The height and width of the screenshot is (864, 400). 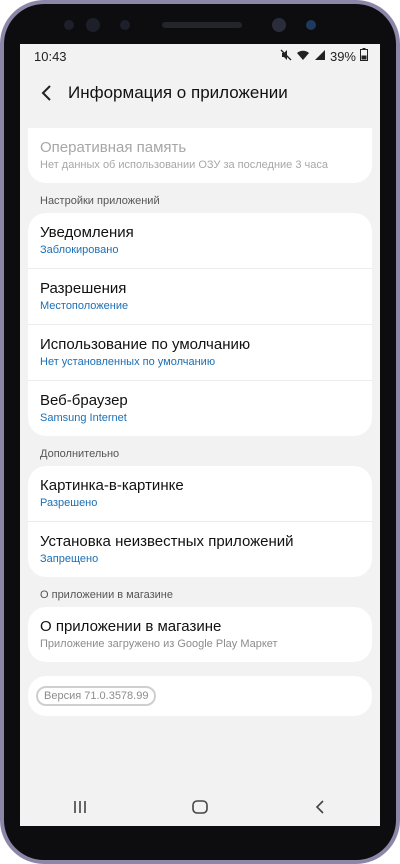 What do you see at coordinates (113, 147) in the screenshot?
I see `memory-title: Оперативная память` at bounding box center [113, 147].